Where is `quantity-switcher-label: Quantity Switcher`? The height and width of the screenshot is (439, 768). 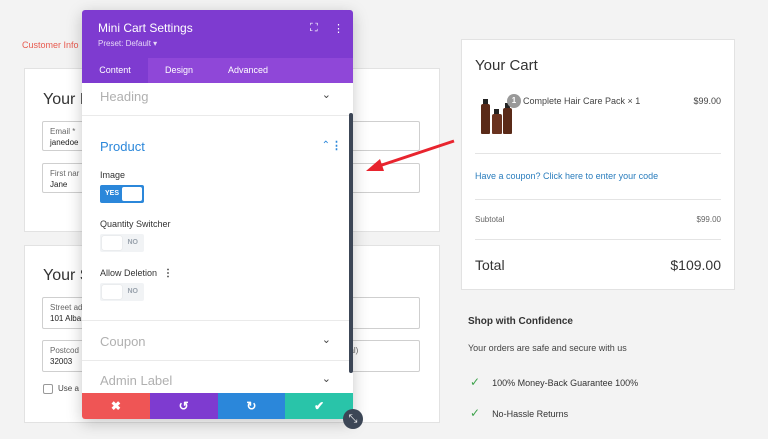
quantity-switcher-label: Quantity Switcher is located at coordinates (135, 224).